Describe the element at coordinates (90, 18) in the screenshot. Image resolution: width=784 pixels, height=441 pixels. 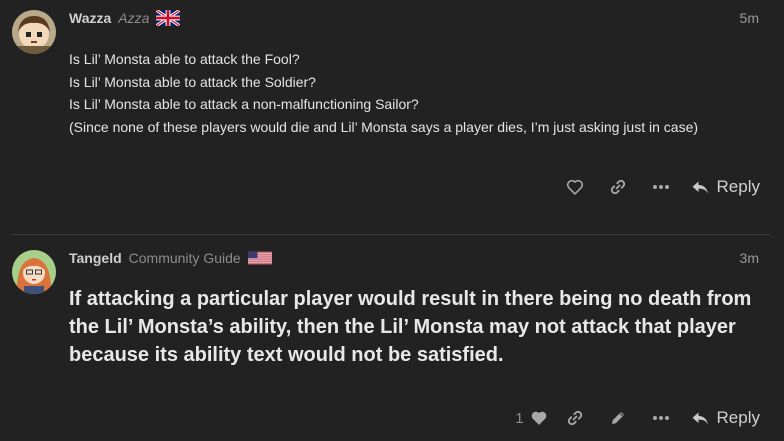
I see `username: Wazza` at that location.